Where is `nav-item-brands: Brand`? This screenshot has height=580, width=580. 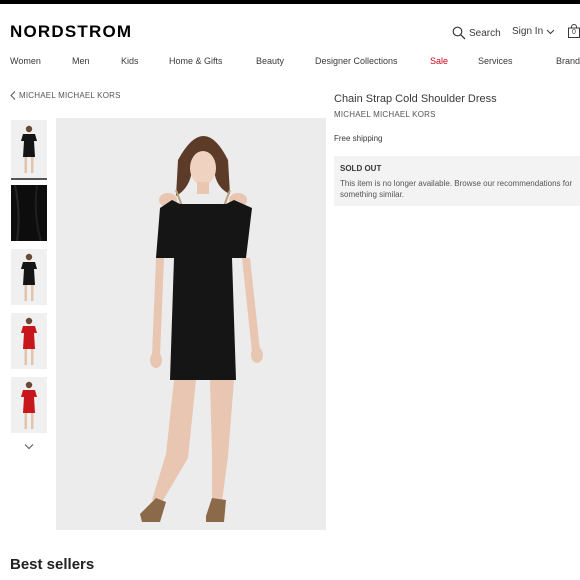
nav-item-brands: Brand is located at coordinates (568, 61).